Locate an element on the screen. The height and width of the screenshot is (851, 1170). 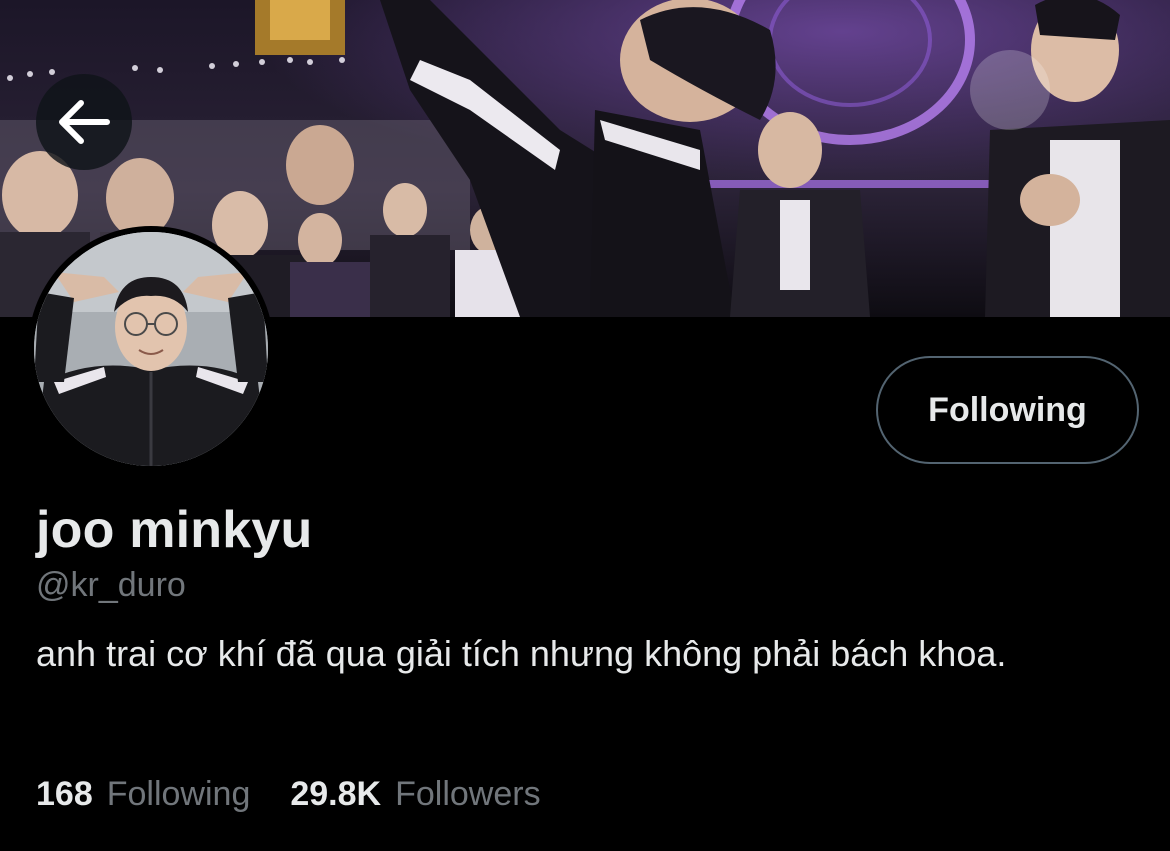
back-button is located at coordinates (84, 122).